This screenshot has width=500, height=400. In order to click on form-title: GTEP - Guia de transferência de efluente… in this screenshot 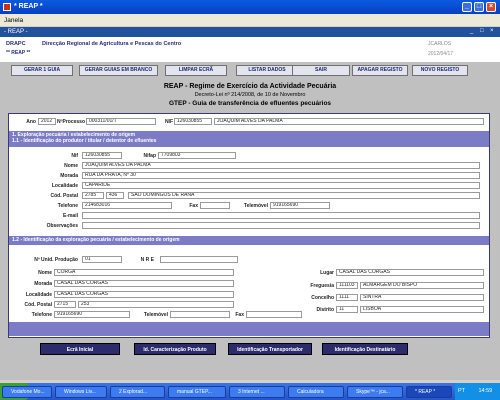, I will do `click(250, 103)`.